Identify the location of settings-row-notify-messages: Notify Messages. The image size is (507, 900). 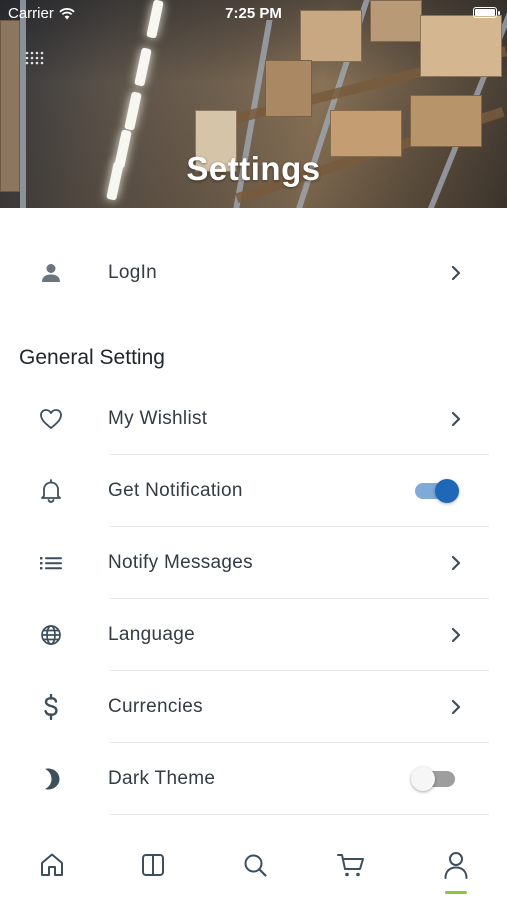
(253, 563).